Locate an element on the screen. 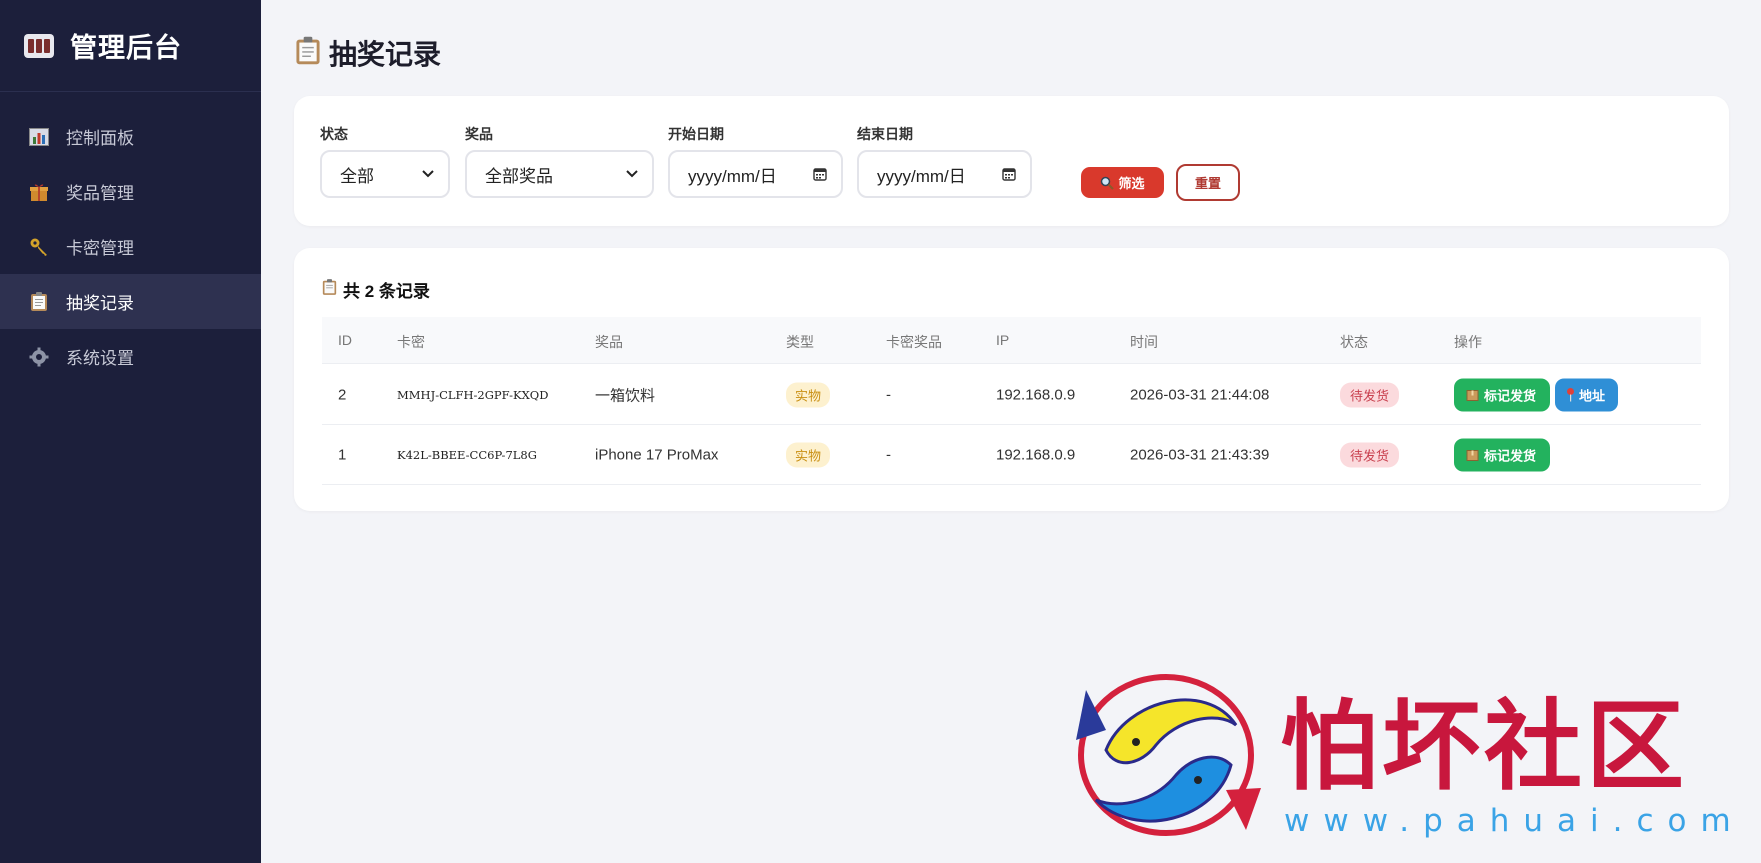 This screenshot has height=863, width=1761. start-date-placeholder: yyyy/mm/日 is located at coordinates (732, 176).